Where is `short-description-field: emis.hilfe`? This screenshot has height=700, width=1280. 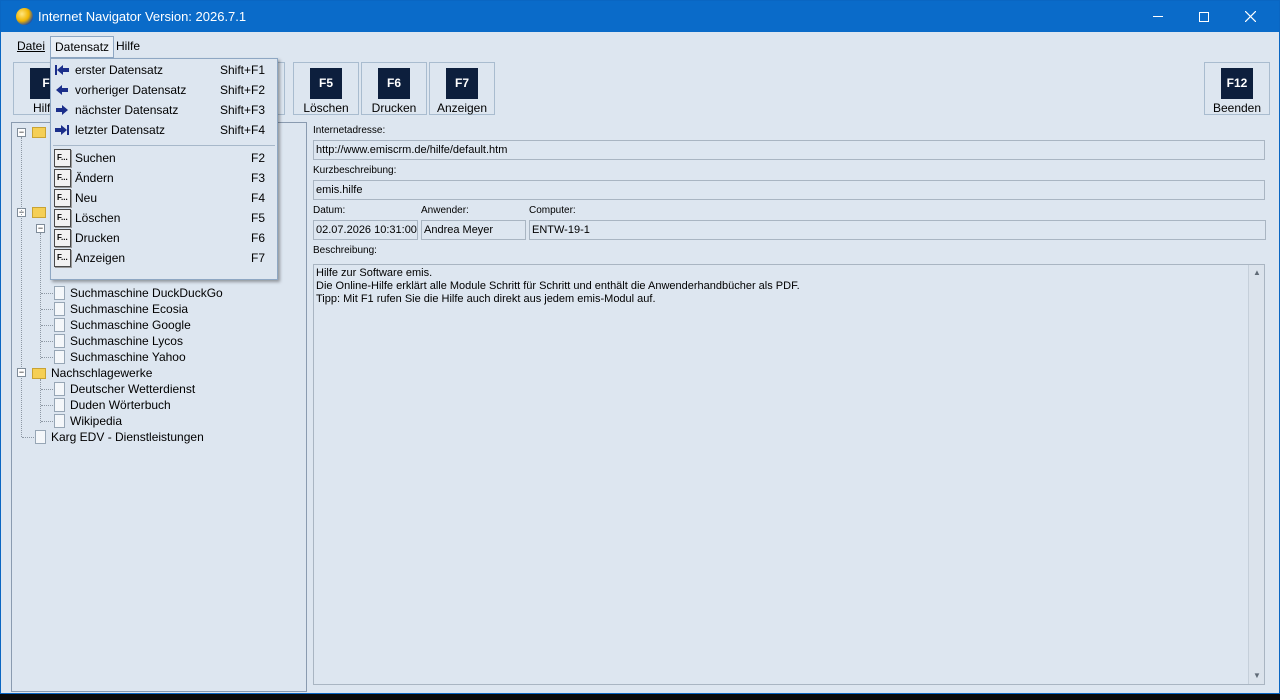
short-description-field: emis.hilfe is located at coordinates (789, 190).